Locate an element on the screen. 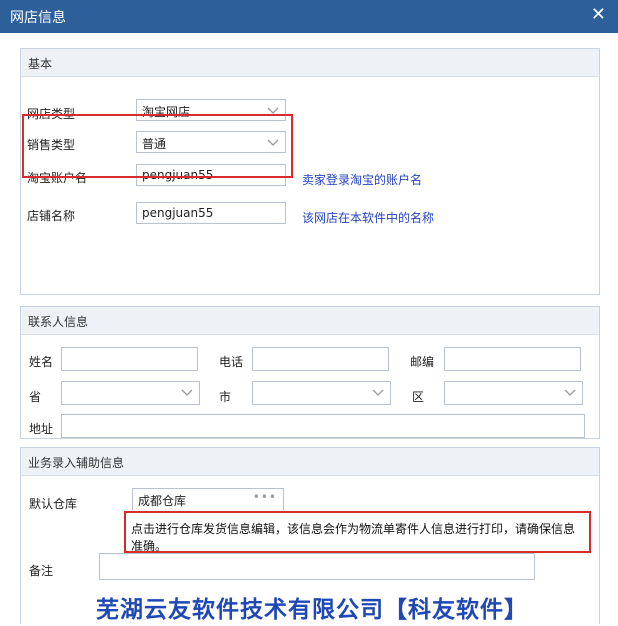 This screenshot has width=618, height=626. contact-province-select is located at coordinates (130, 393).